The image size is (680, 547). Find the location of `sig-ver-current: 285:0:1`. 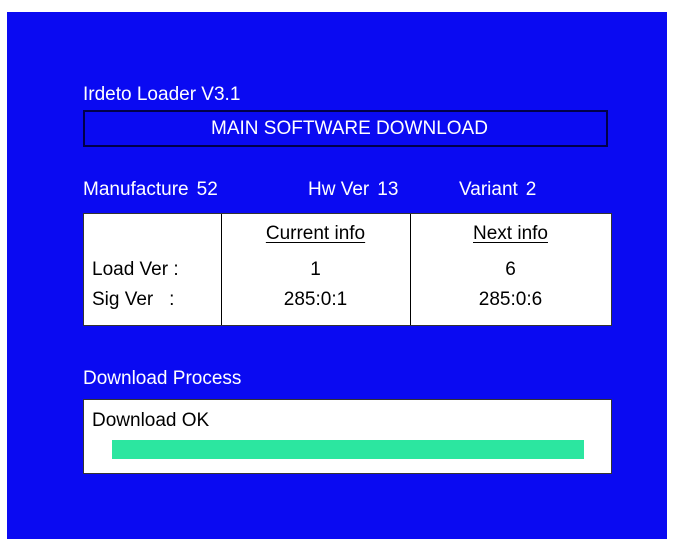

sig-ver-current: 285:0:1 is located at coordinates (315, 299).